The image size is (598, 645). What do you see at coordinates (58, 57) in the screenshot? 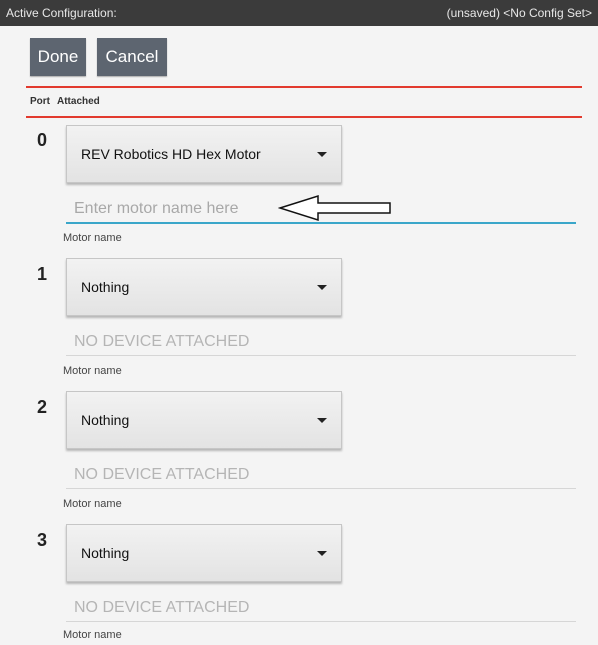
I see `done-button: Done` at bounding box center [58, 57].